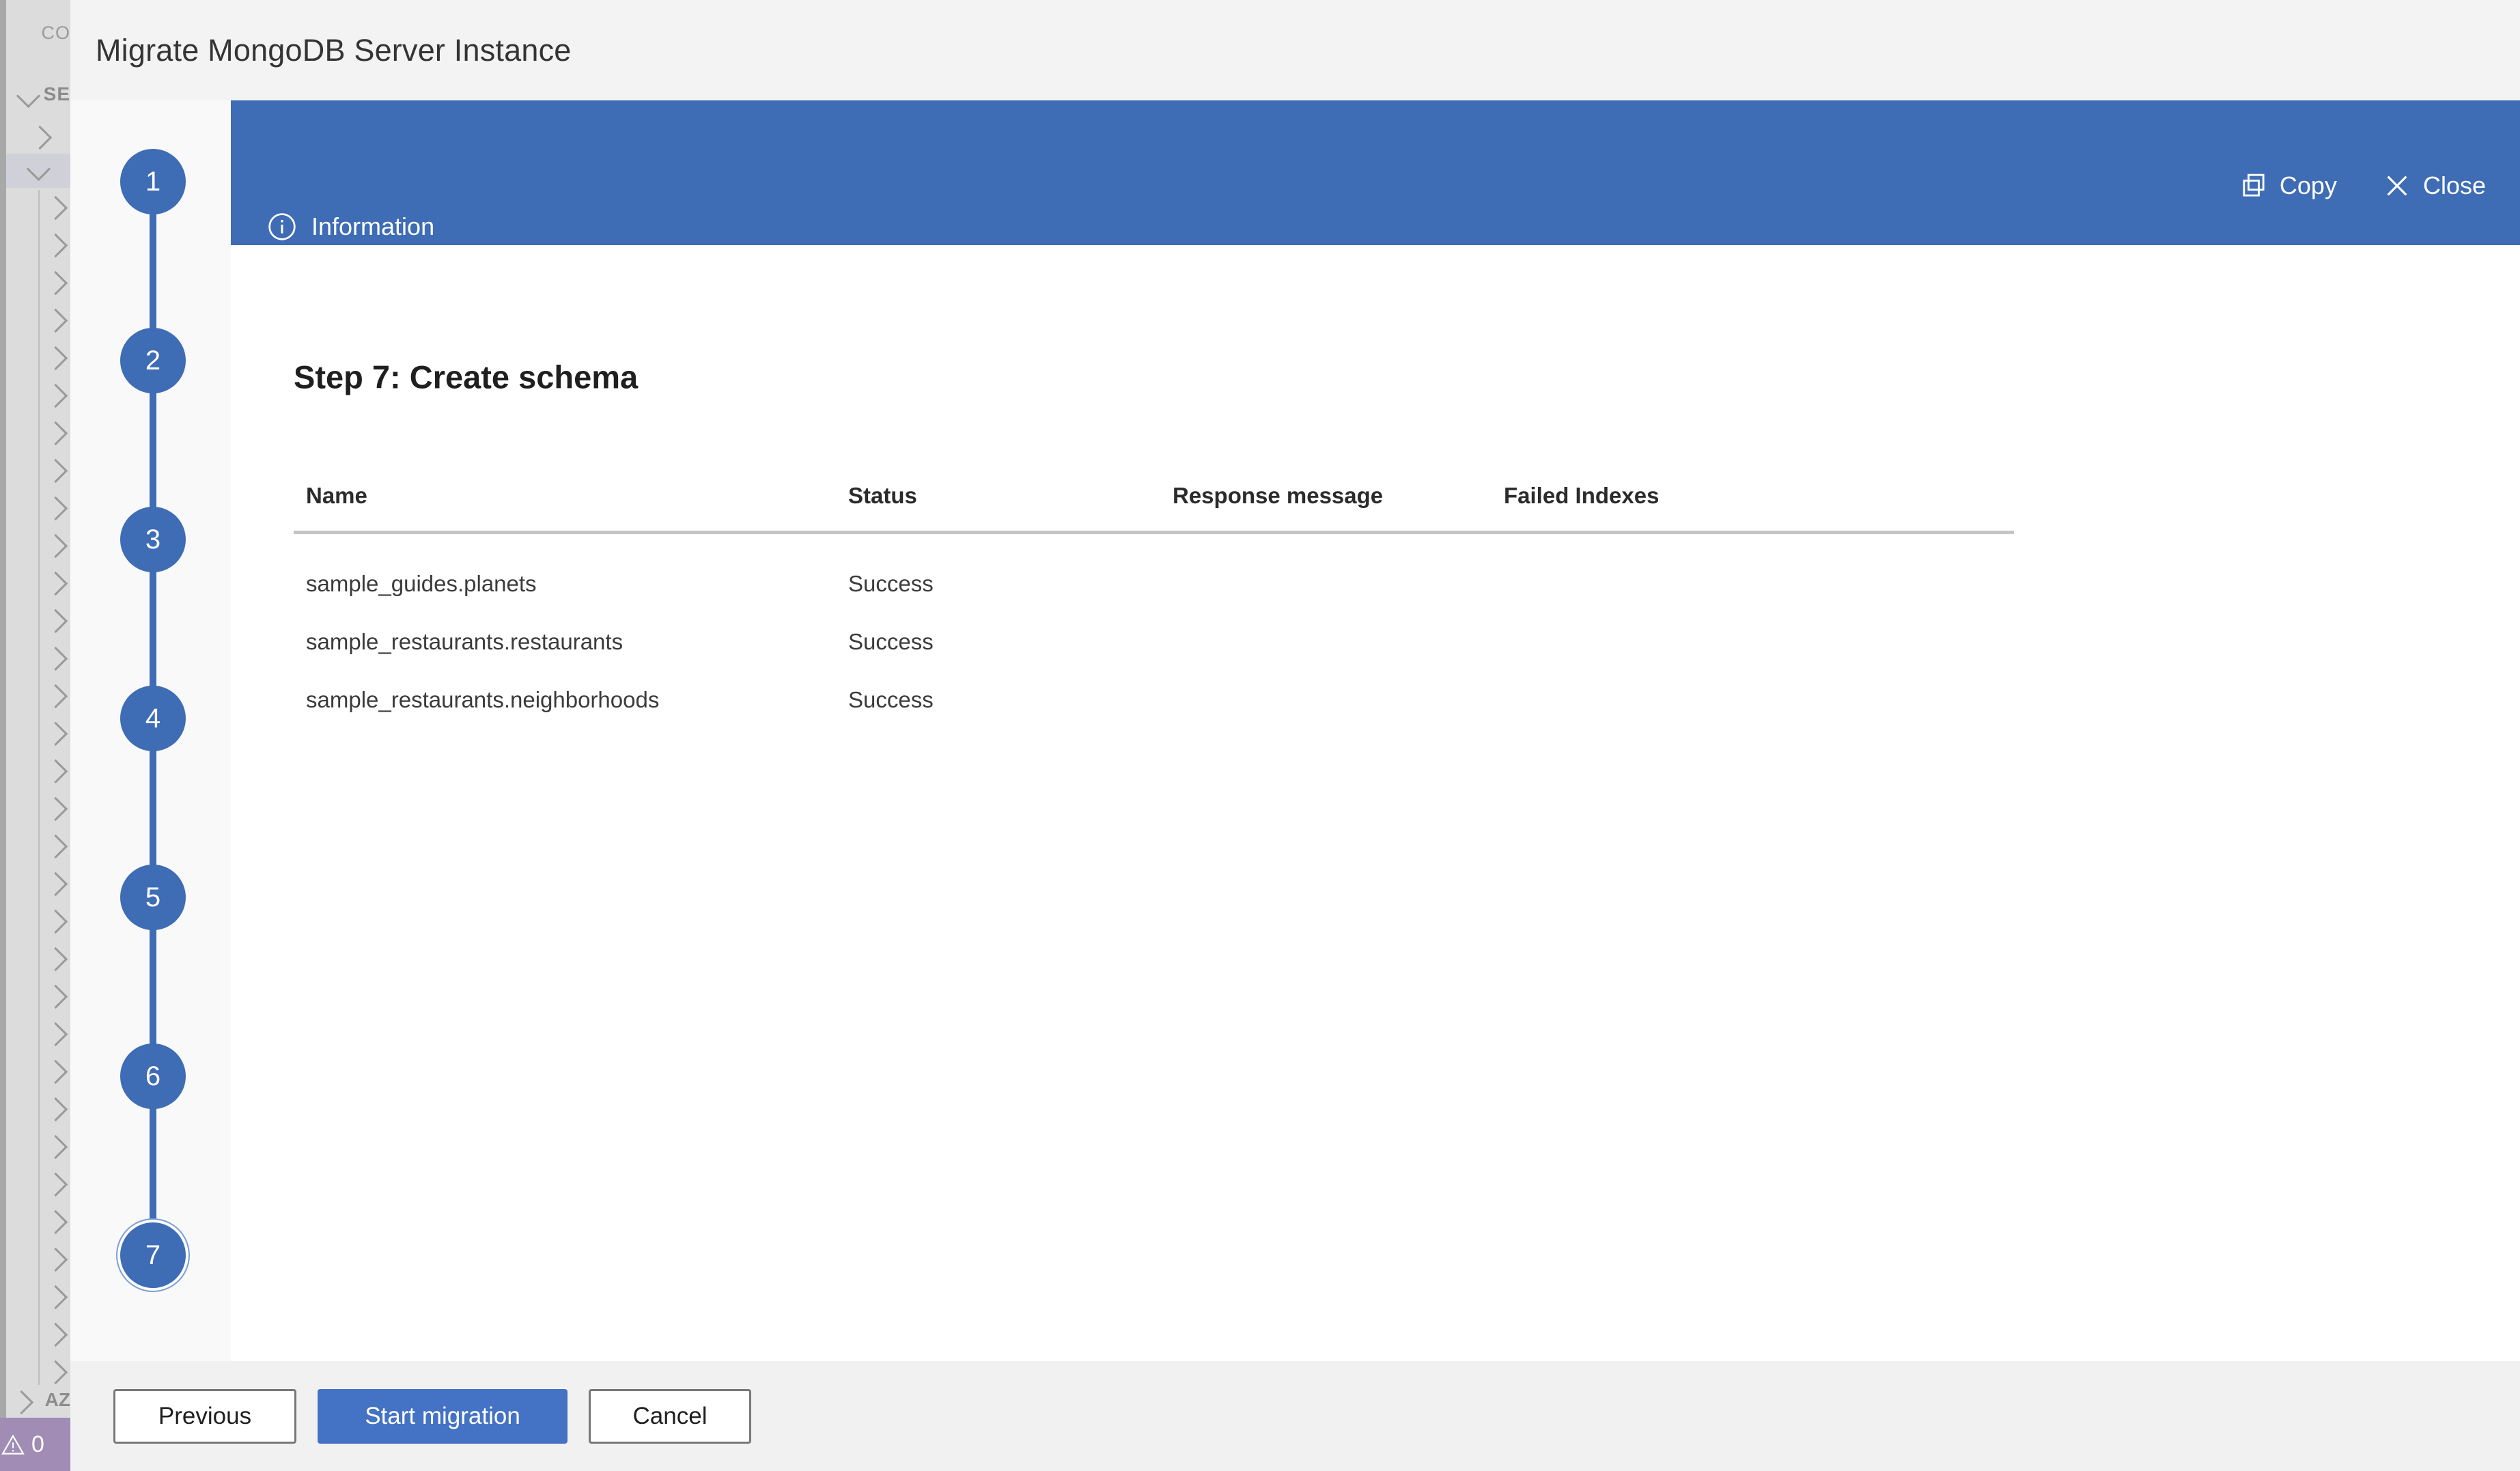  What do you see at coordinates (38, 787) in the screenshot?
I see `tree-children-group` at bounding box center [38, 787].